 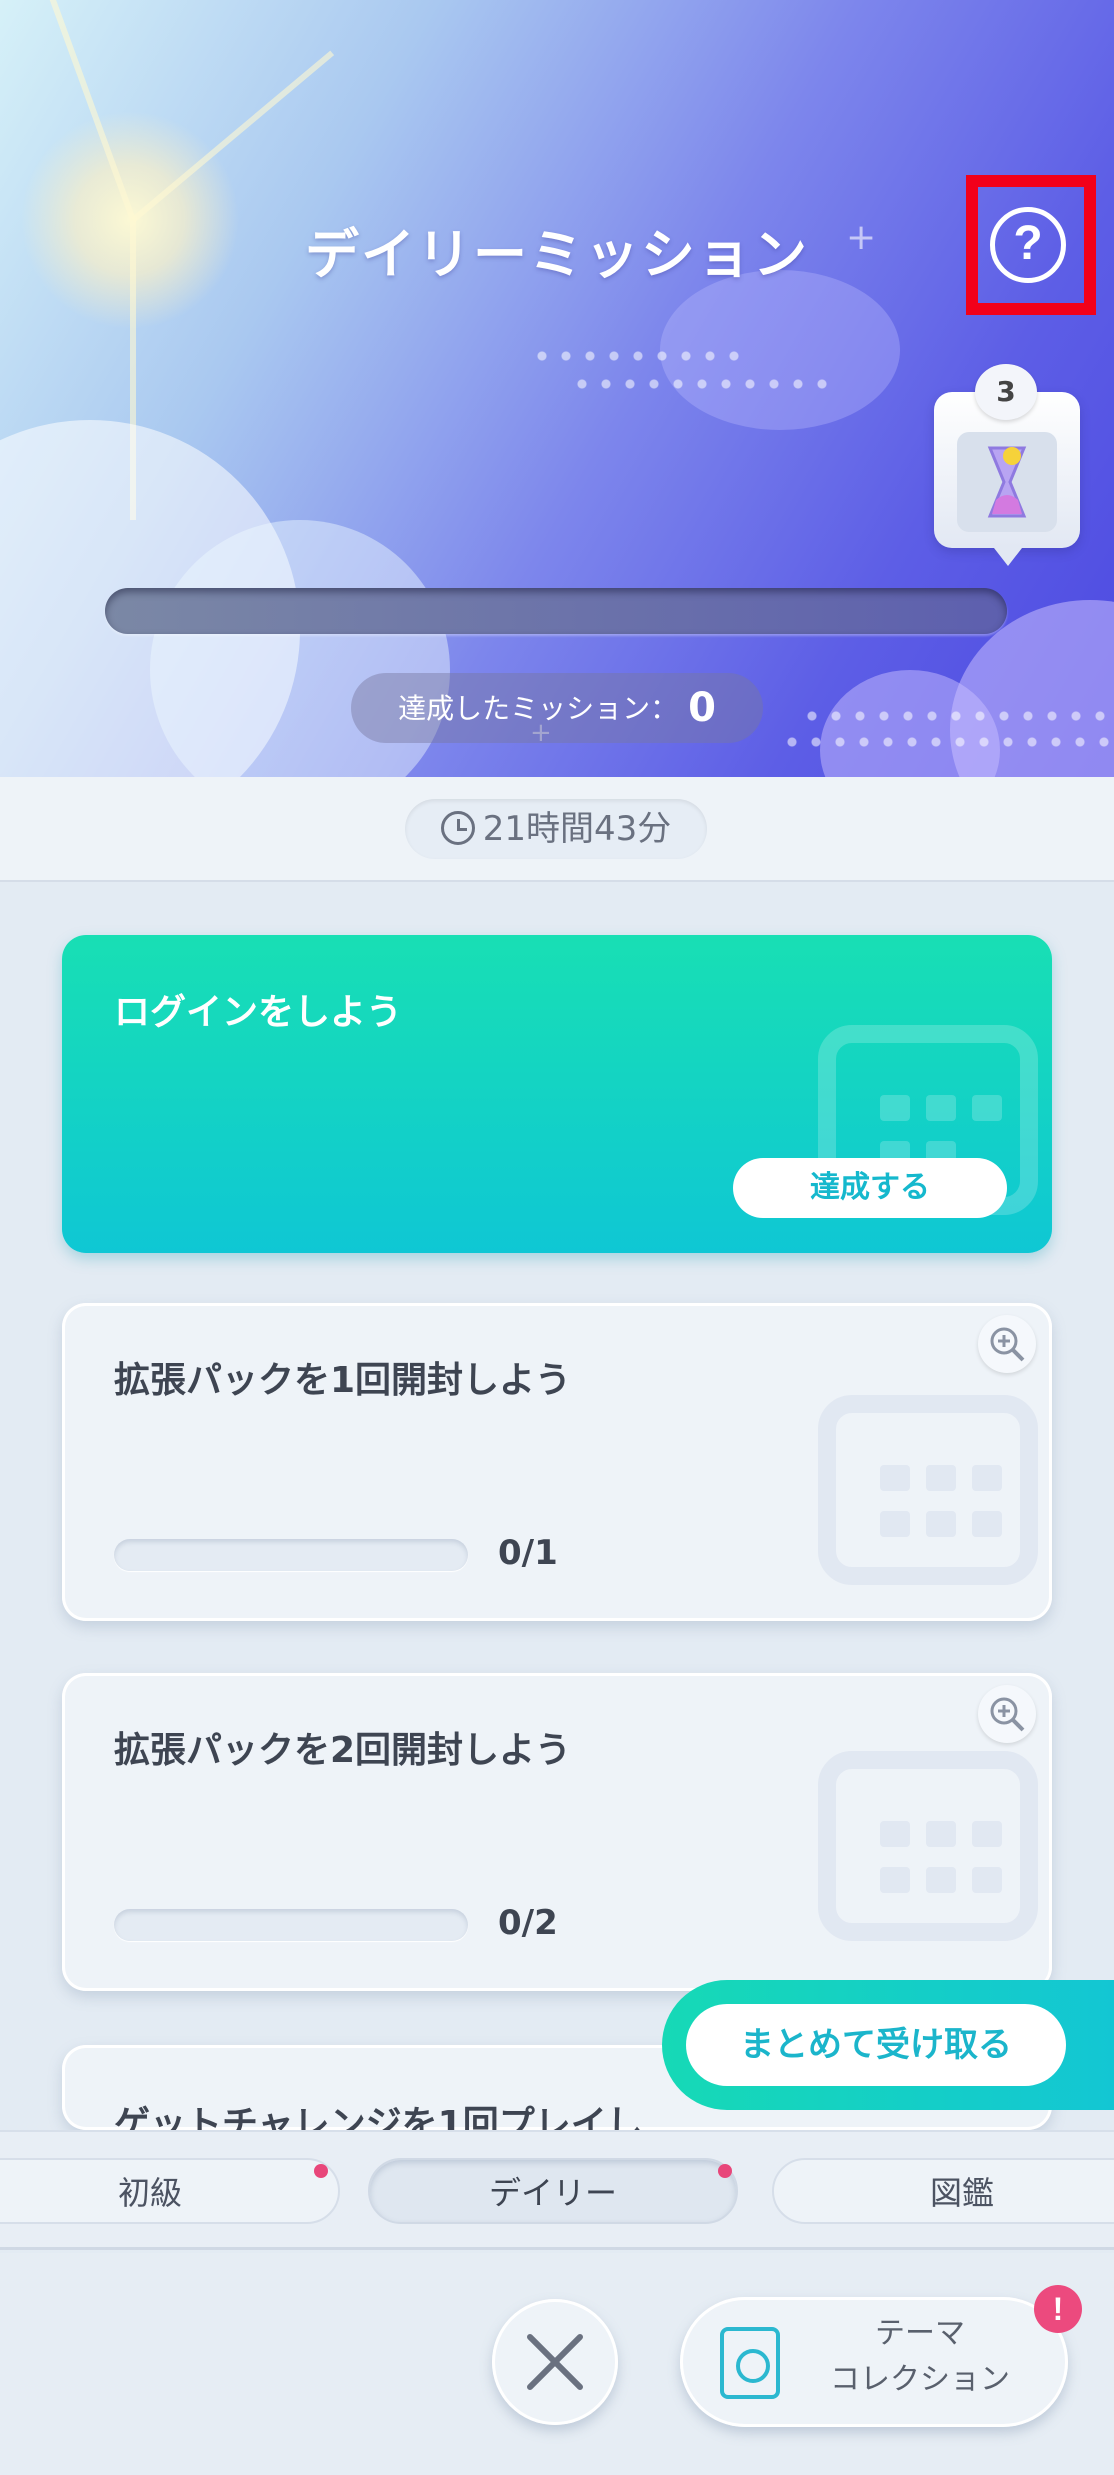 What do you see at coordinates (557, 1094) in the screenshot?
I see `mission-card-login: ログインをしよう 達成する` at bounding box center [557, 1094].